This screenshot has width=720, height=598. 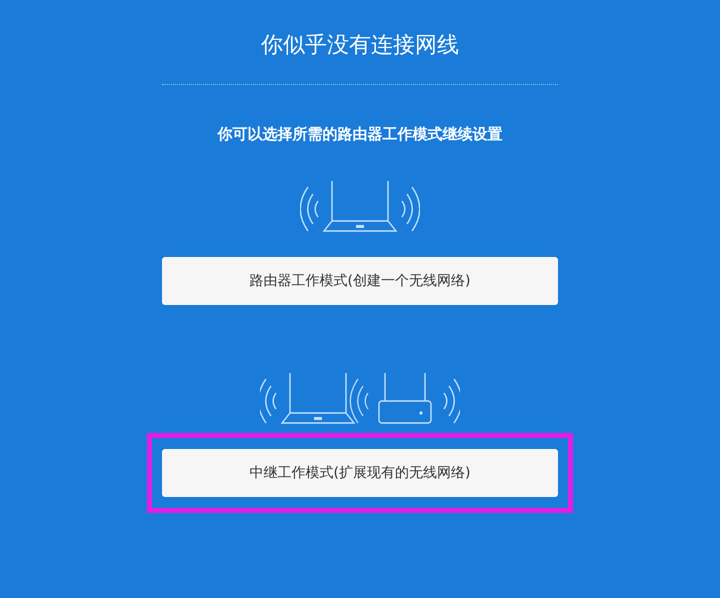 I want to click on mode-button: 路由器工作模式(创建一个无线网络), so click(x=360, y=281).